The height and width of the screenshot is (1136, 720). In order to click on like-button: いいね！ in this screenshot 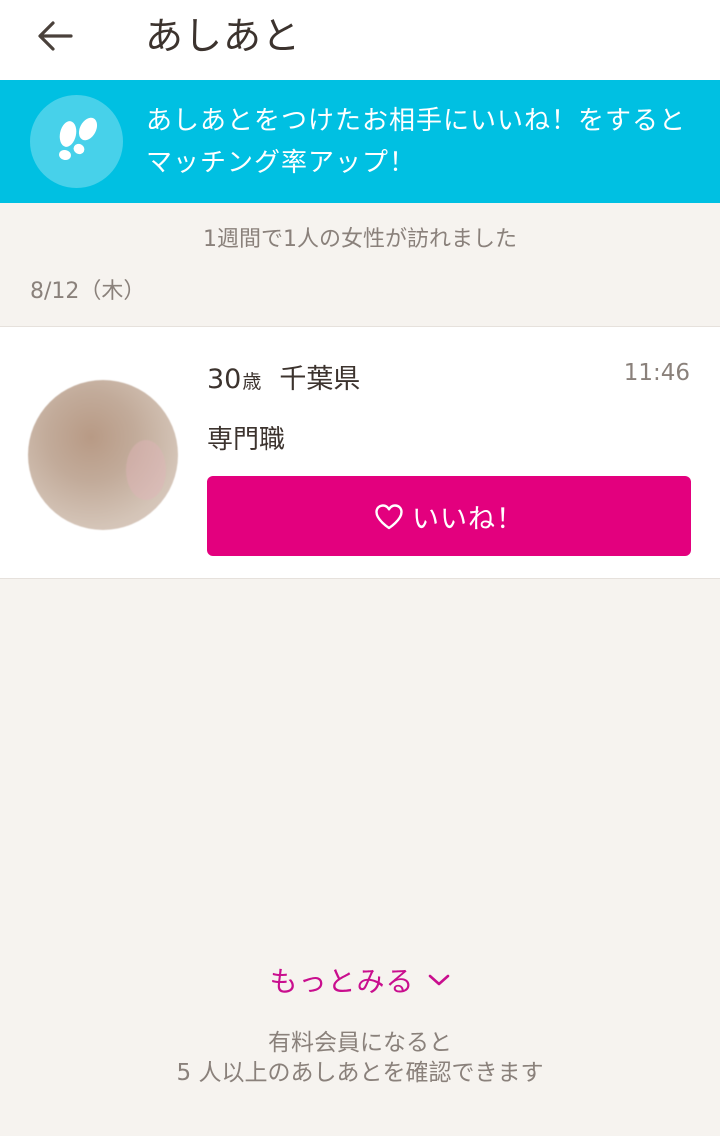, I will do `click(449, 516)`.